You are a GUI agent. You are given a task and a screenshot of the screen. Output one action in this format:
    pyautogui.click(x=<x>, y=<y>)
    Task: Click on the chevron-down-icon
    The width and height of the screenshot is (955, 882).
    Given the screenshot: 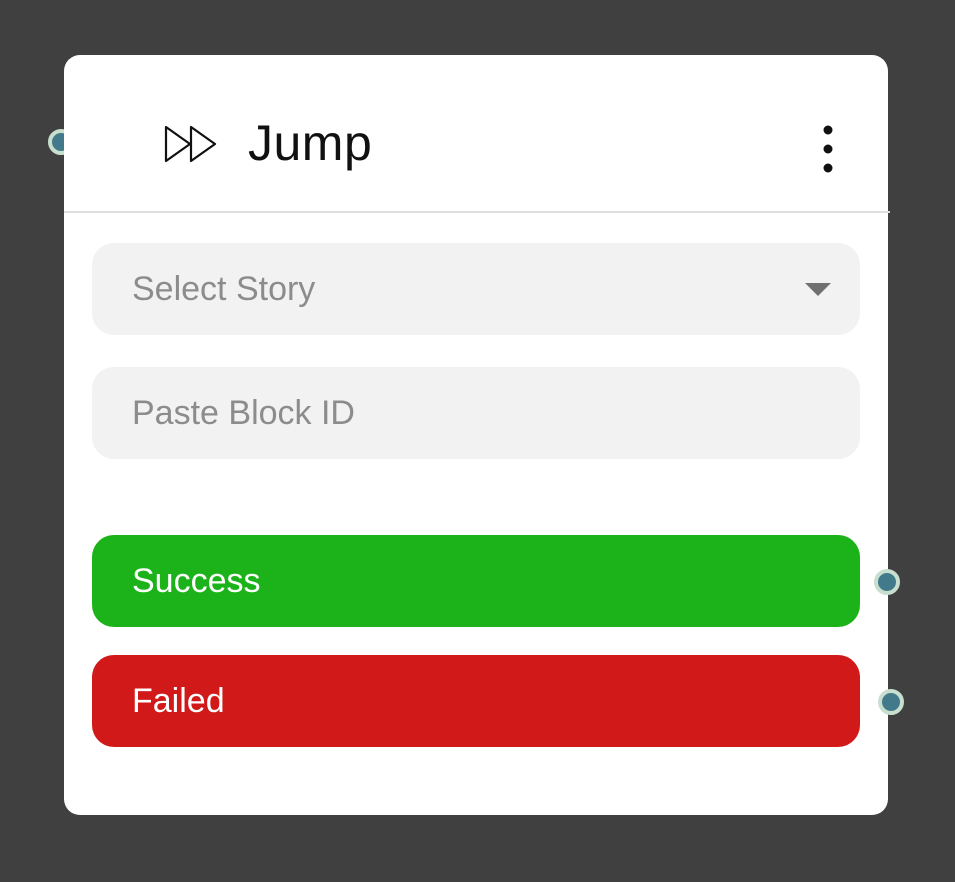 What is the action you would take?
    pyautogui.click(x=818, y=289)
    